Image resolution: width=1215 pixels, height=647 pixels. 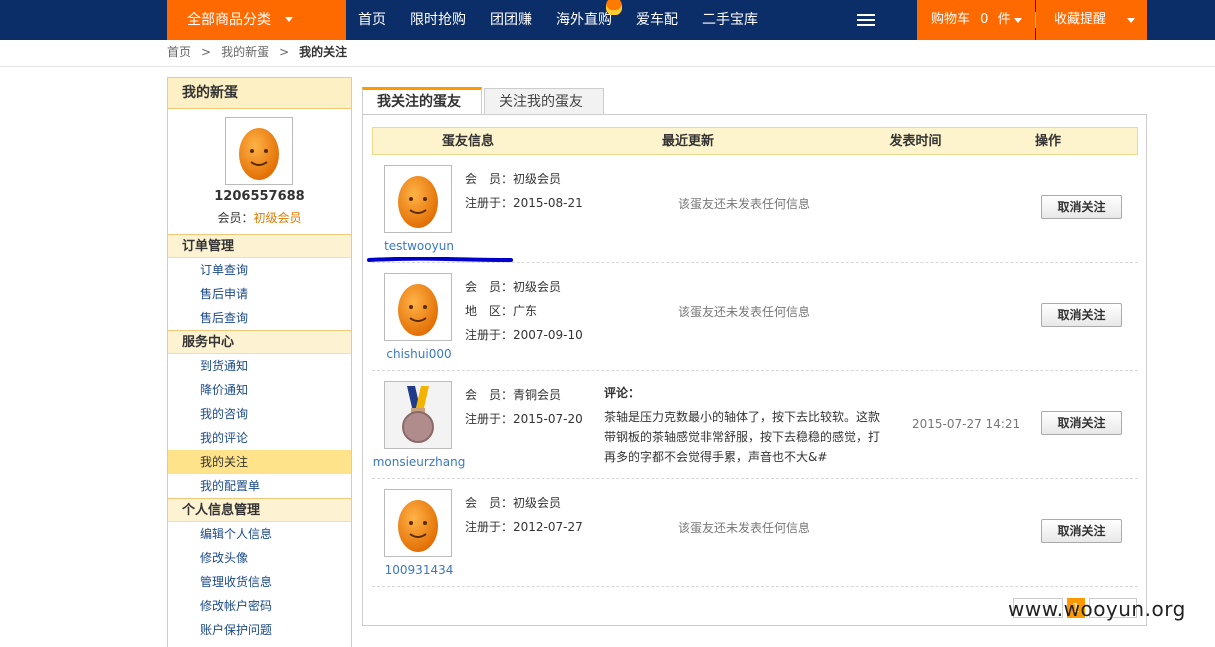 What do you see at coordinates (438, 20) in the screenshot?
I see `nav-link-flash-sale: 限时抢购` at bounding box center [438, 20].